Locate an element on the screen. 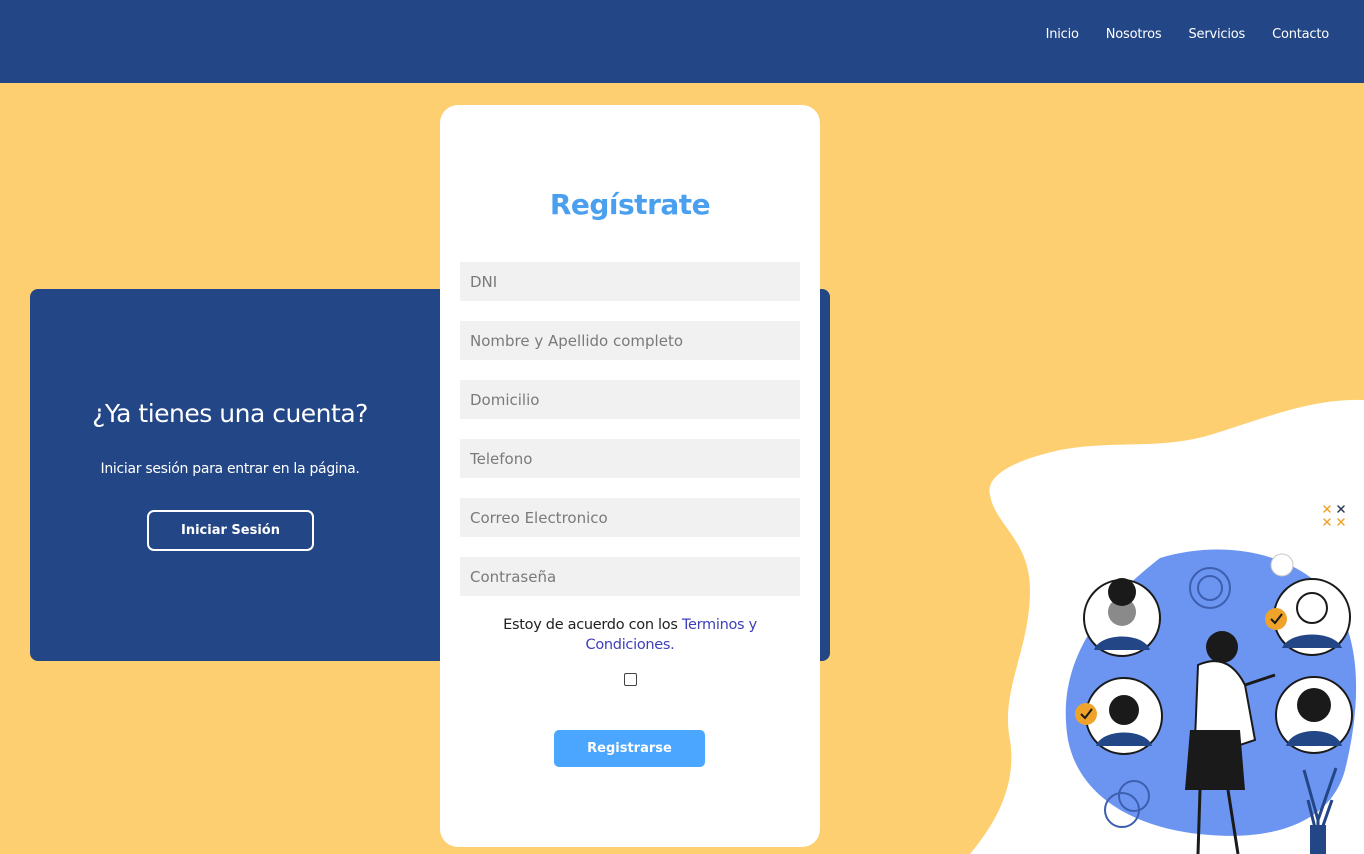 Image resolution: width=1364 pixels, height=854 pixels. top-header: Inicio Nosotros Servicios Contacto is located at coordinates (682, 41).